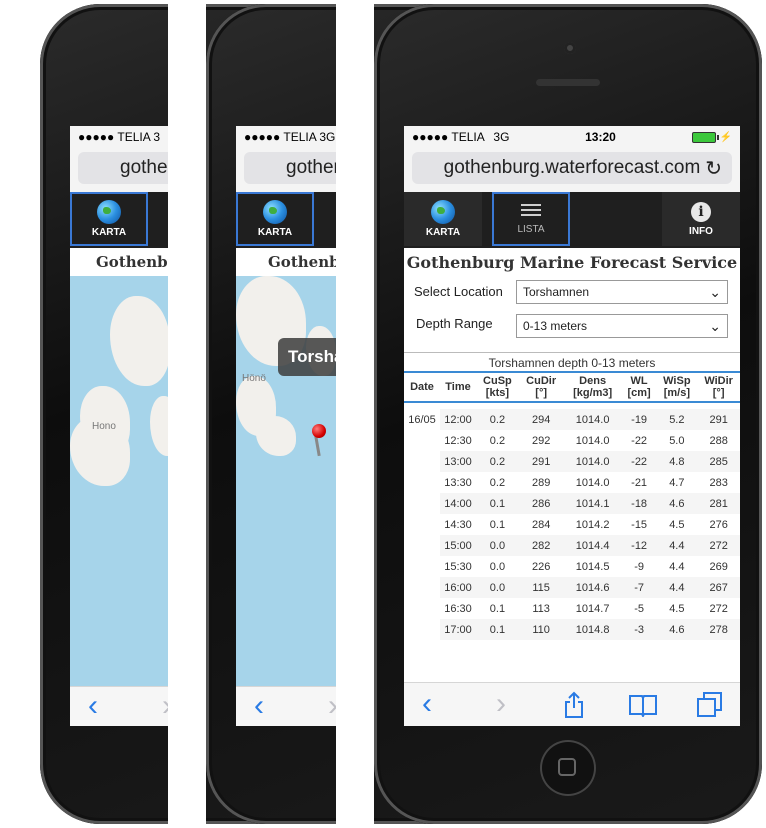  What do you see at coordinates (574, 705) in the screenshot?
I see `share-icon` at bounding box center [574, 705].